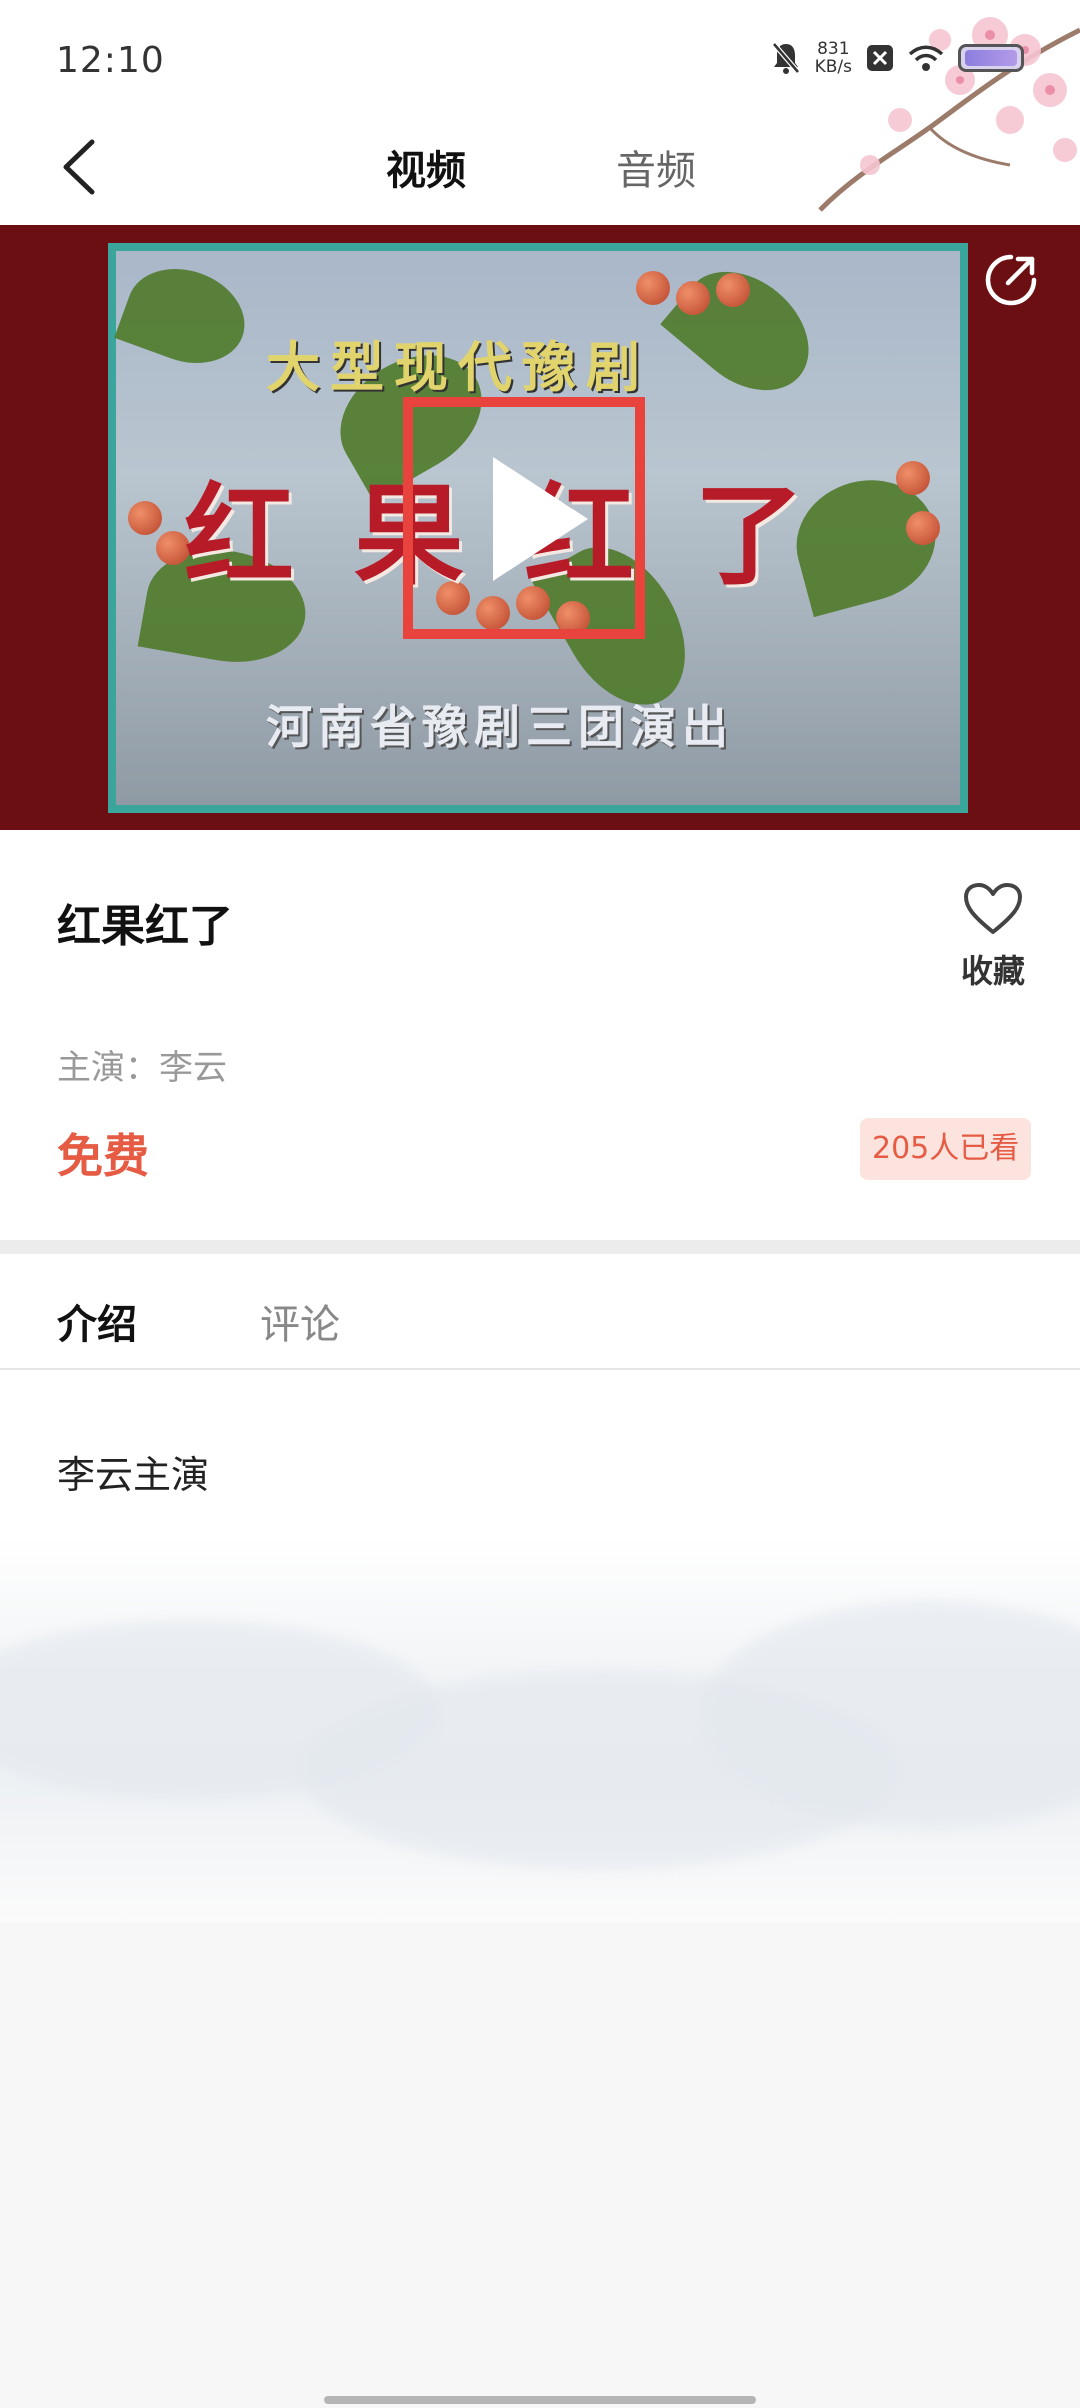  I want to click on share-icon, so click(1011, 280).